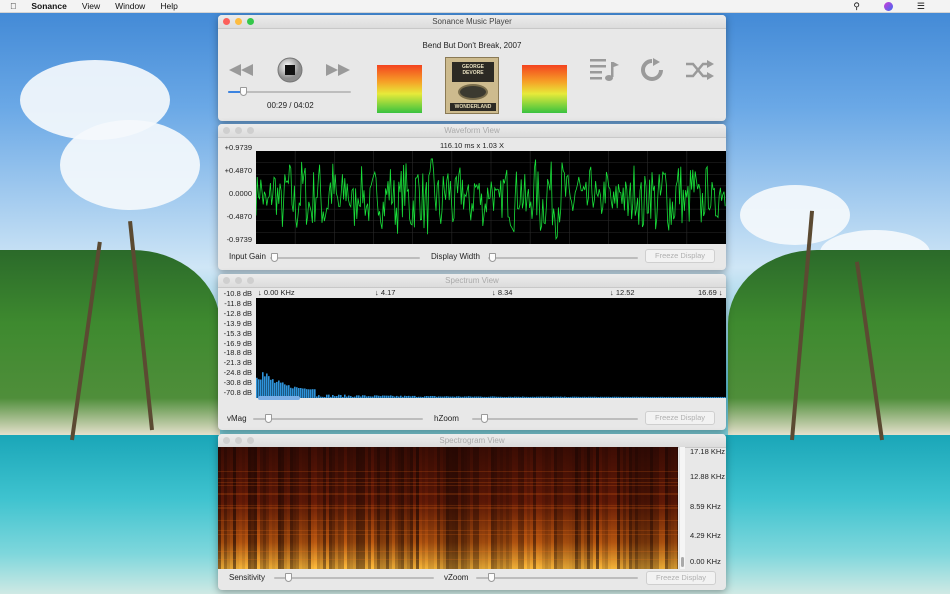  I want to click on db-label: -21.3 dB, so click(237, 363).